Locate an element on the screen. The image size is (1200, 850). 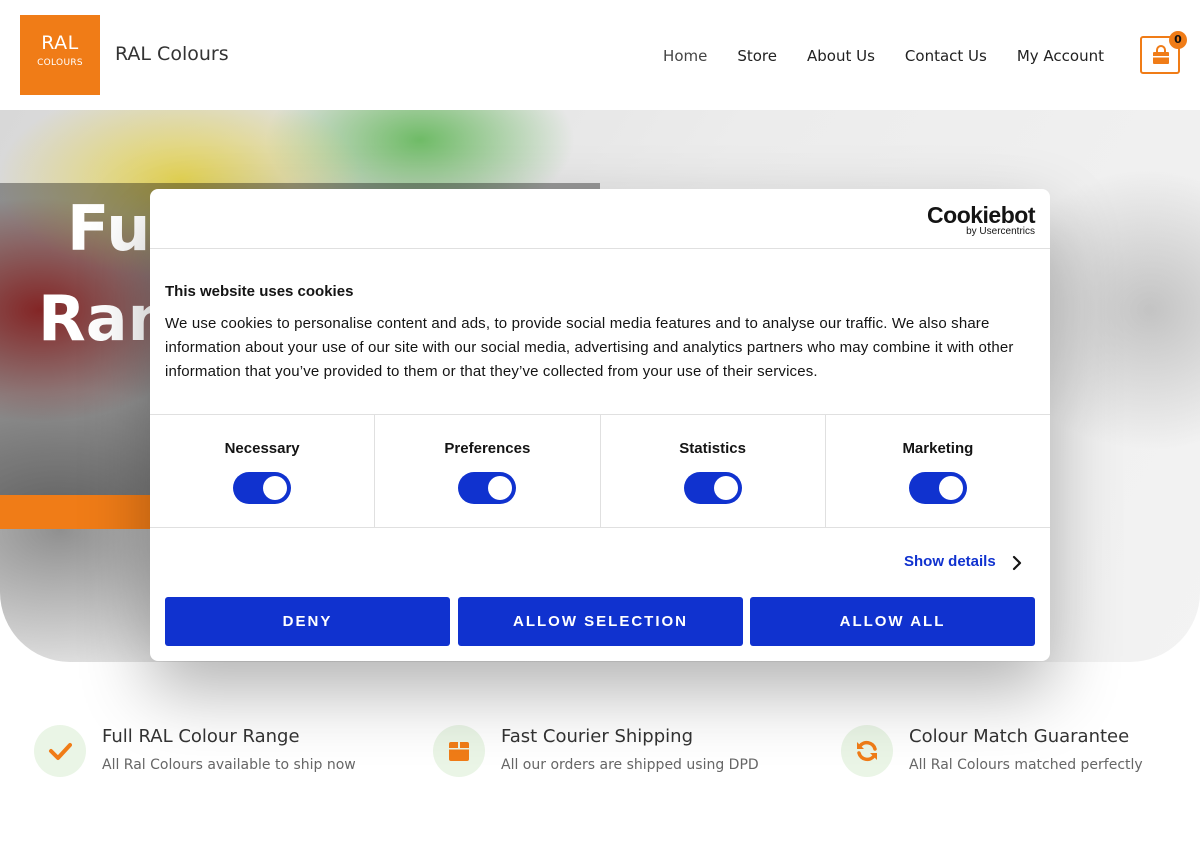
necessary-switch is located at coordinates (262, 488).